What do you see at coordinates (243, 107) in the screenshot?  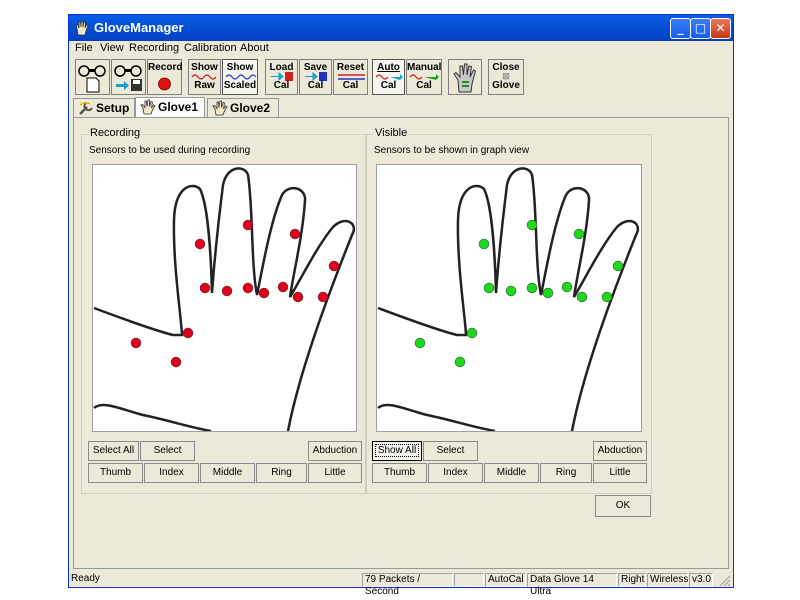 I see `tab-glove2: Glove2` at bounding box center [243, 107].